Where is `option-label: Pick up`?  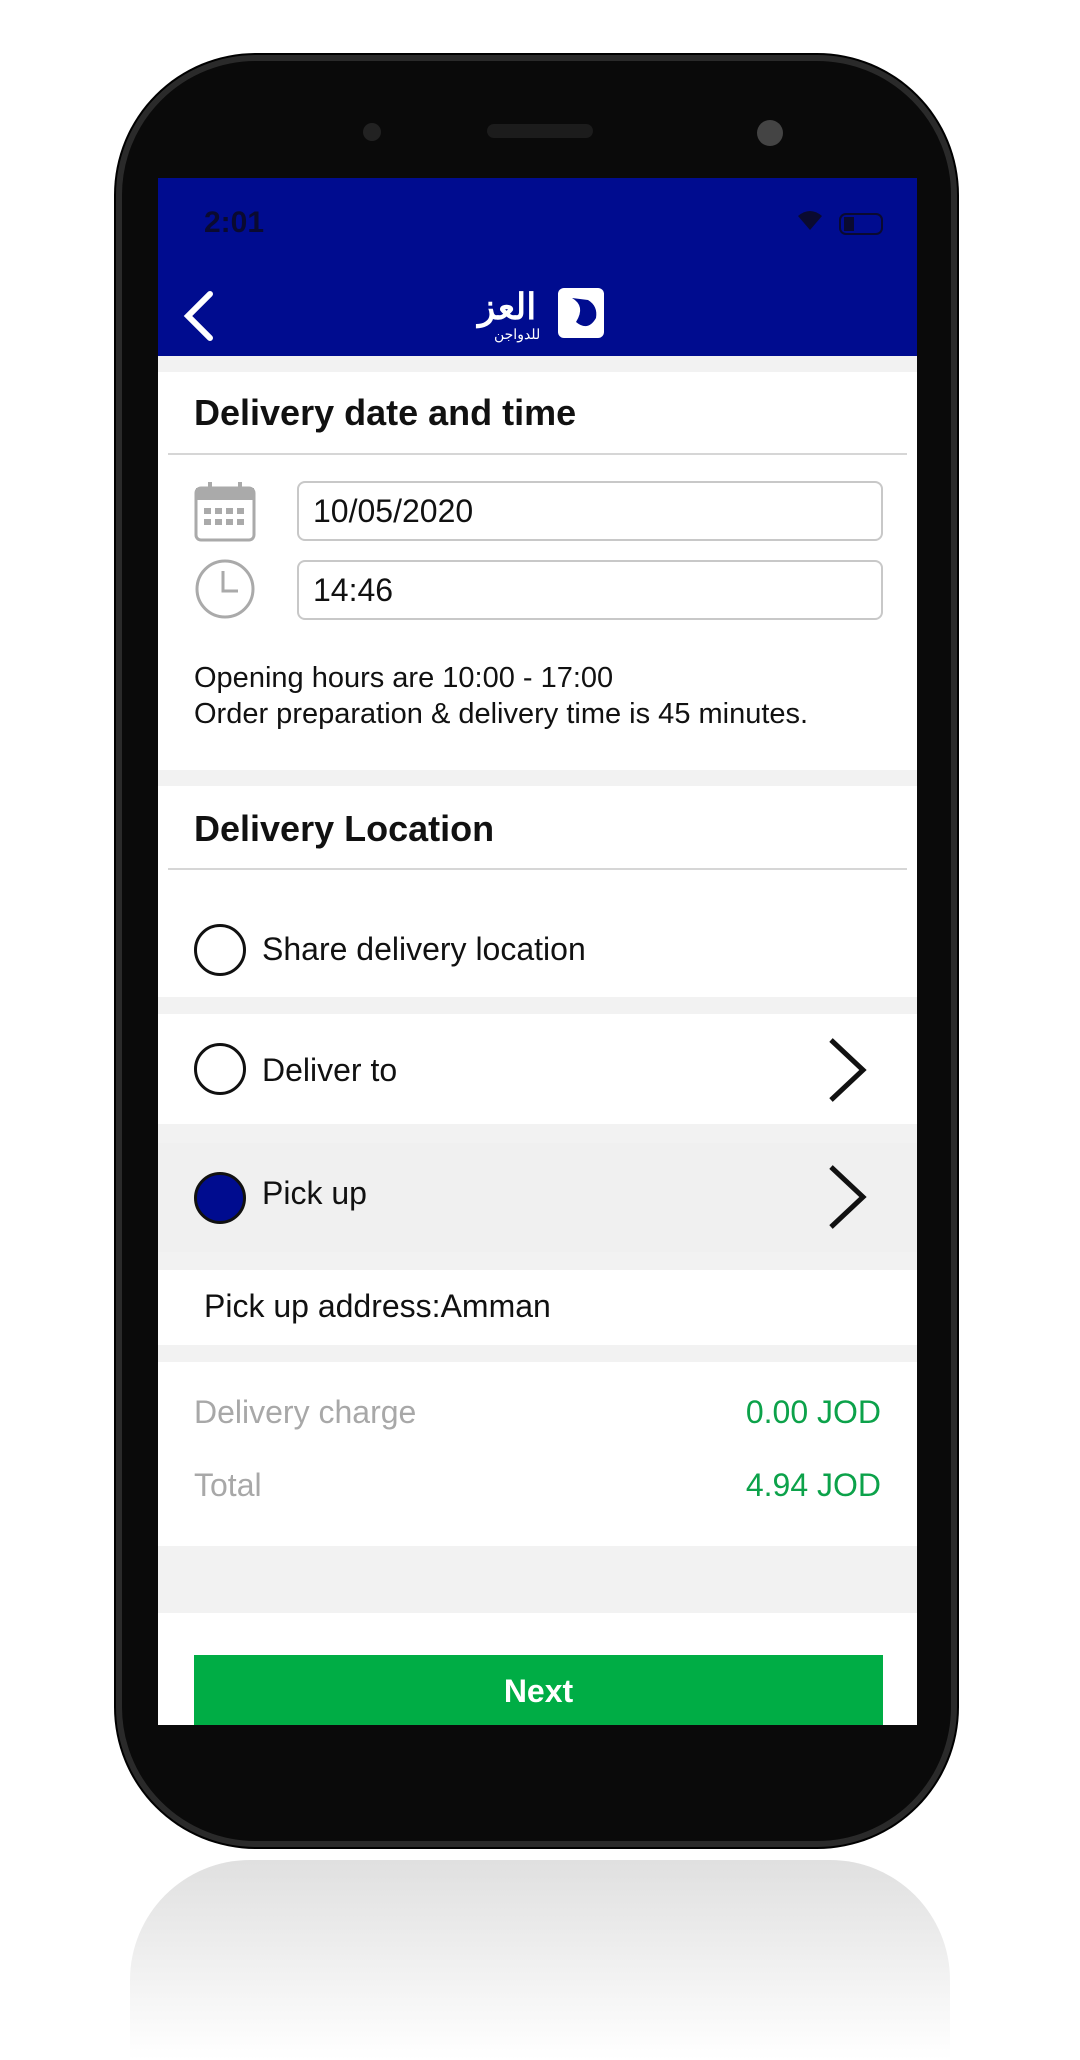
option-label: Pick up is located at coordinates (314, 1193).